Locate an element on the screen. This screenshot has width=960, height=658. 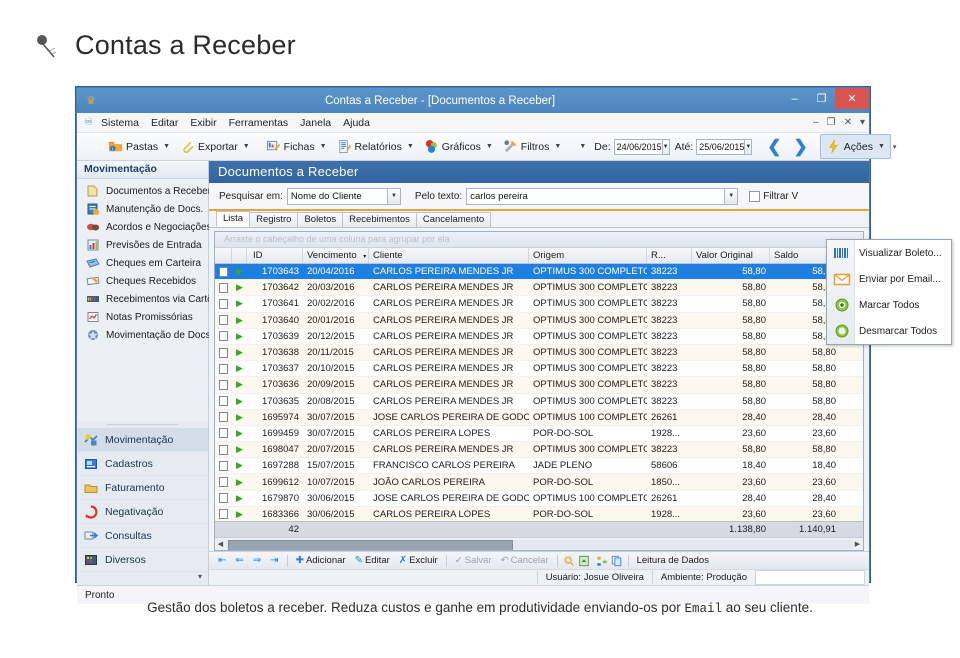
magnifier-icon is located at coordinates (569, 561).